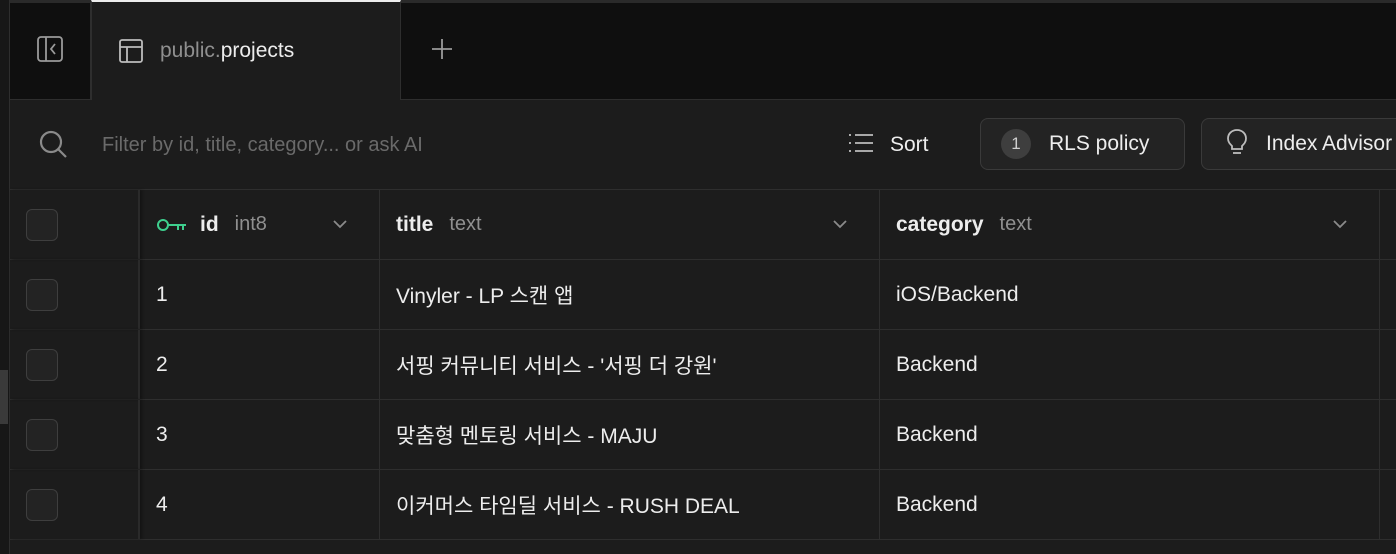 This screenshot has width=1396, height=554. What do you see at coordinates (250, 224) in the screenshot?
I see `column-type: int8` at bounding box center [250, 224].